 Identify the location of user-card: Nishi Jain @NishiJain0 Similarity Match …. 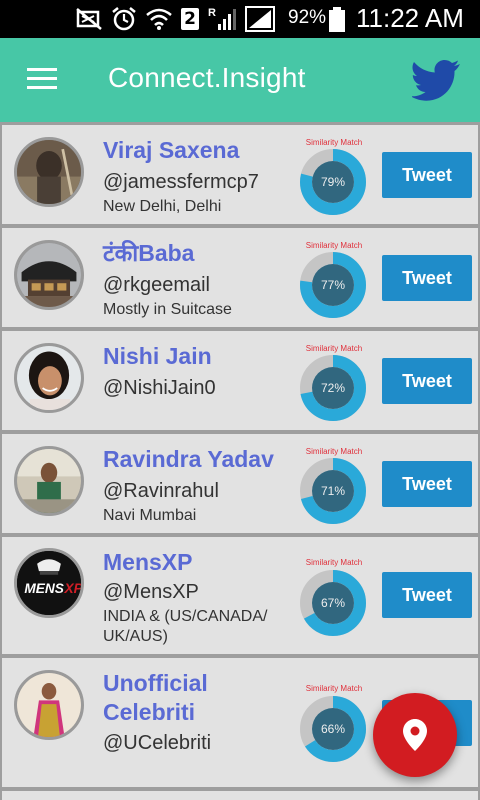
(240, 380).